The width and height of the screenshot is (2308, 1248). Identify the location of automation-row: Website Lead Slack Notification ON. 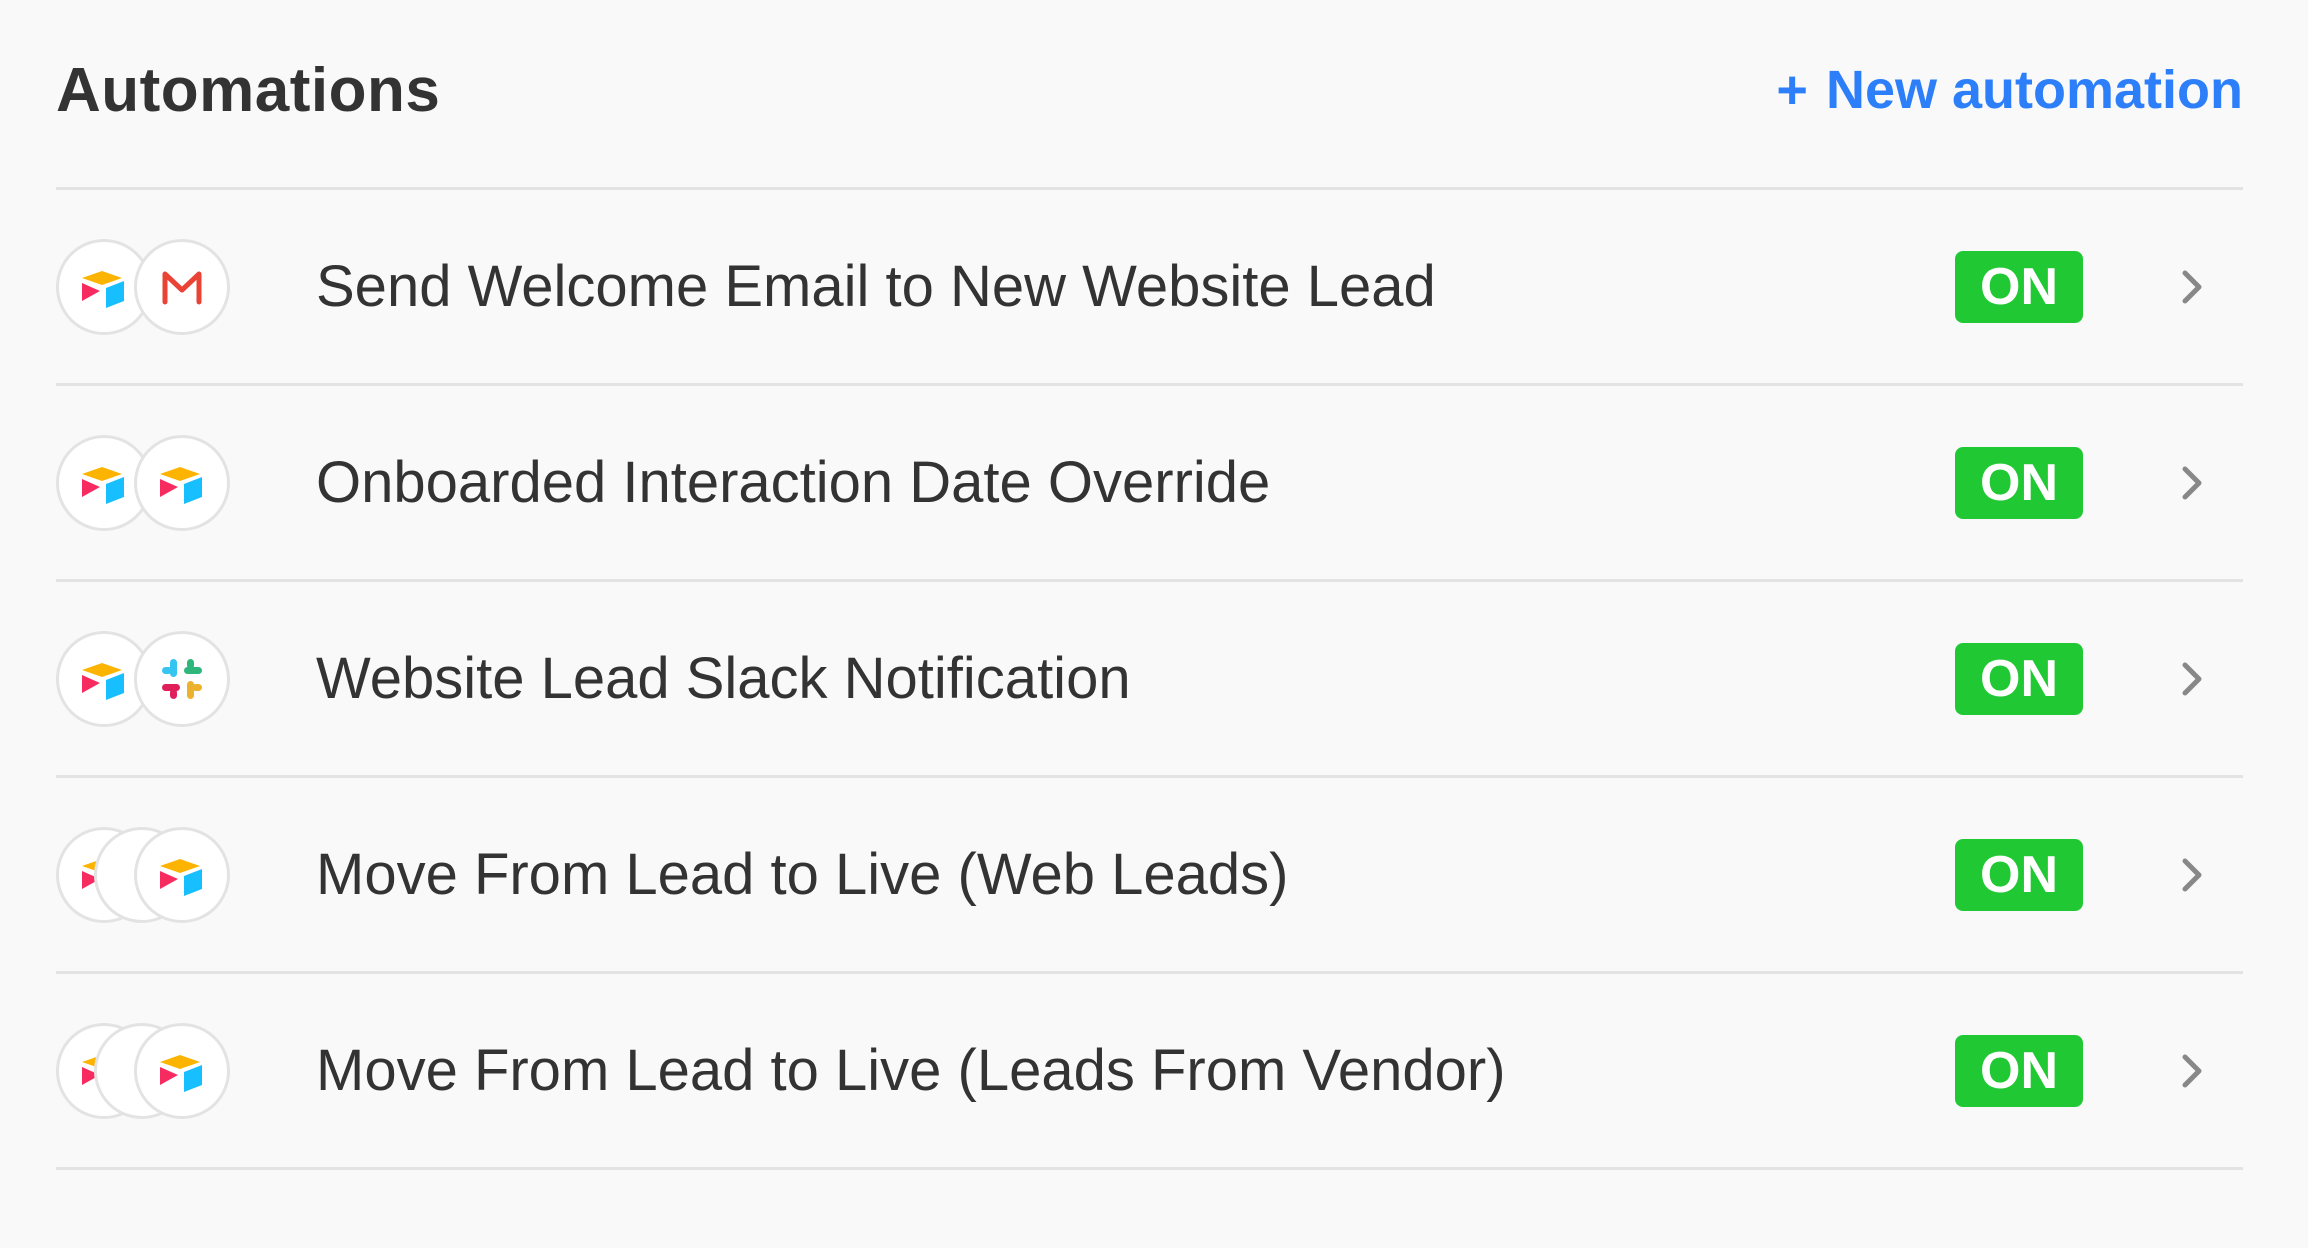
(1149, 680).